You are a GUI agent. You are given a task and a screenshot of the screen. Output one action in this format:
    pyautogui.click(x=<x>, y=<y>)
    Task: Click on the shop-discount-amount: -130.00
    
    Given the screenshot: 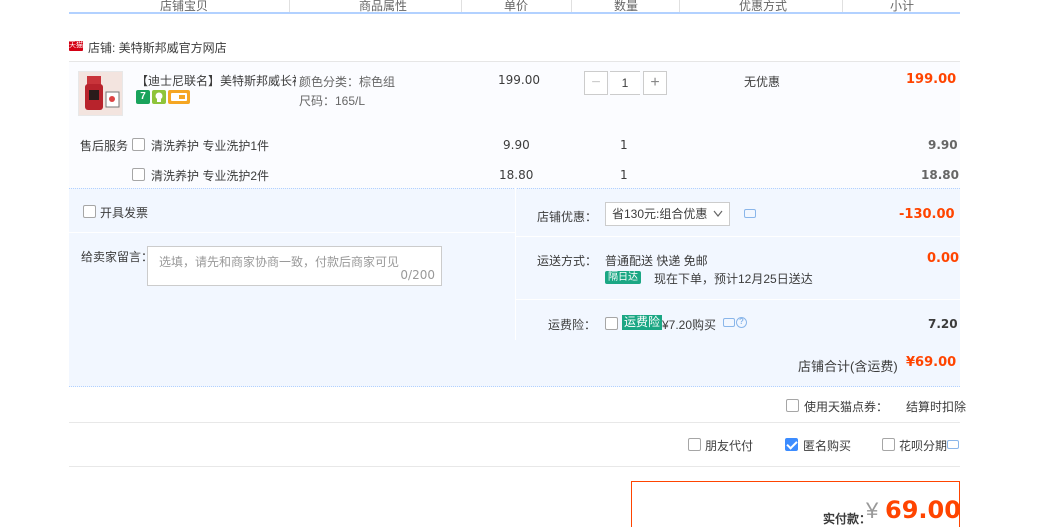 What is the action you would take?
    pyautogui.click(x=927, y=214)
    